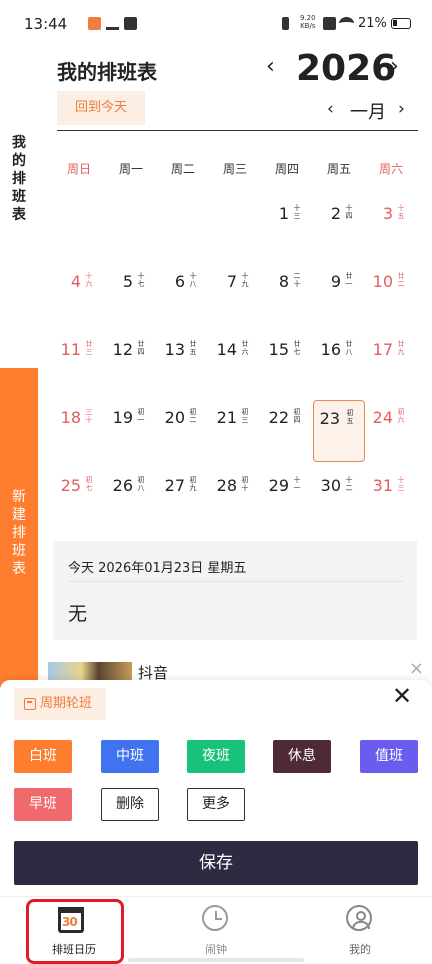 The width and height of the screenshot is (432, 964). I want to click on shift-button: 中班, so click(130, 756).